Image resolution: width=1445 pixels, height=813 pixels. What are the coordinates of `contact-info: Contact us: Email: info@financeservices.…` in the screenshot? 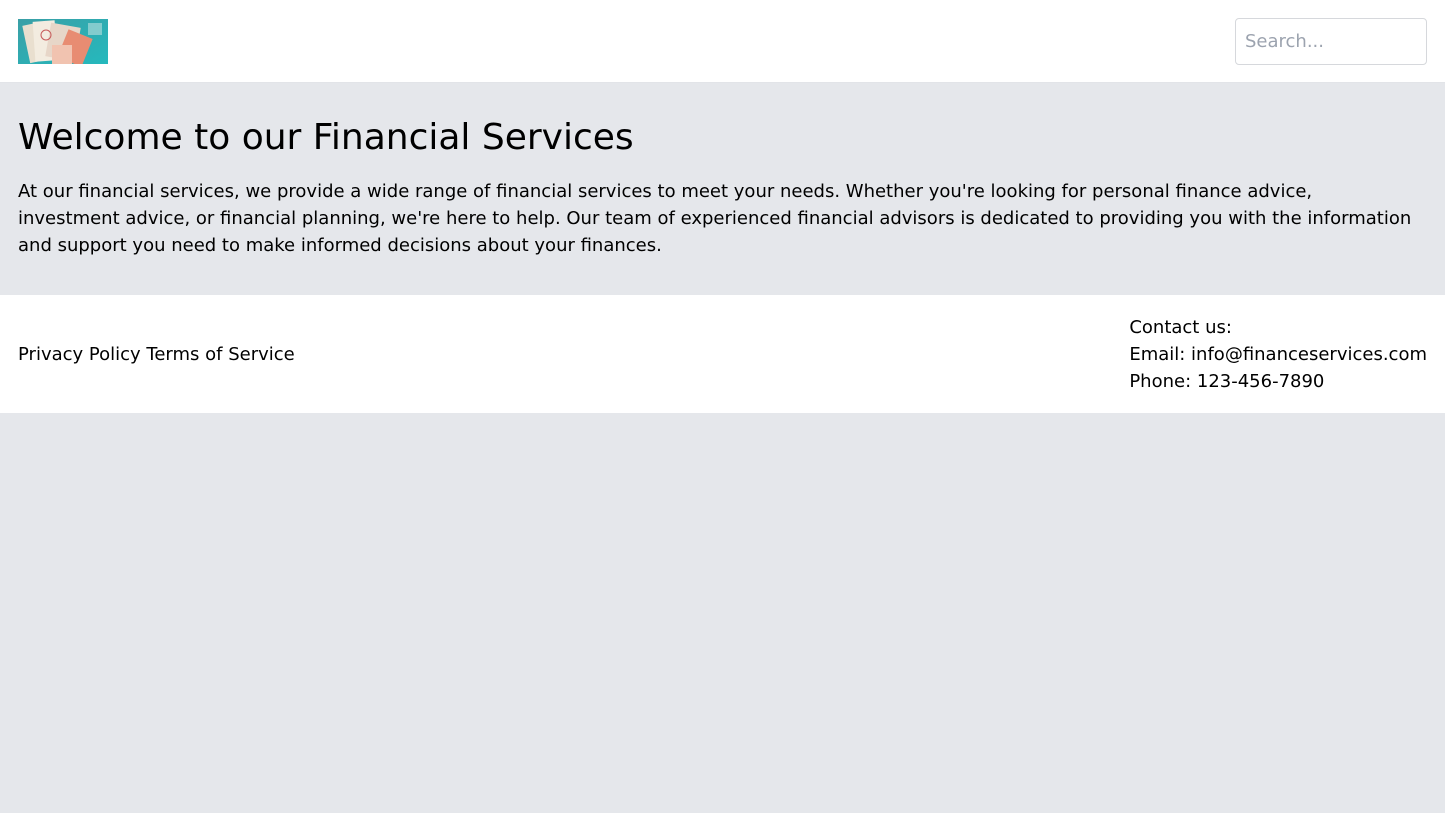 It's located at (1278, 354).